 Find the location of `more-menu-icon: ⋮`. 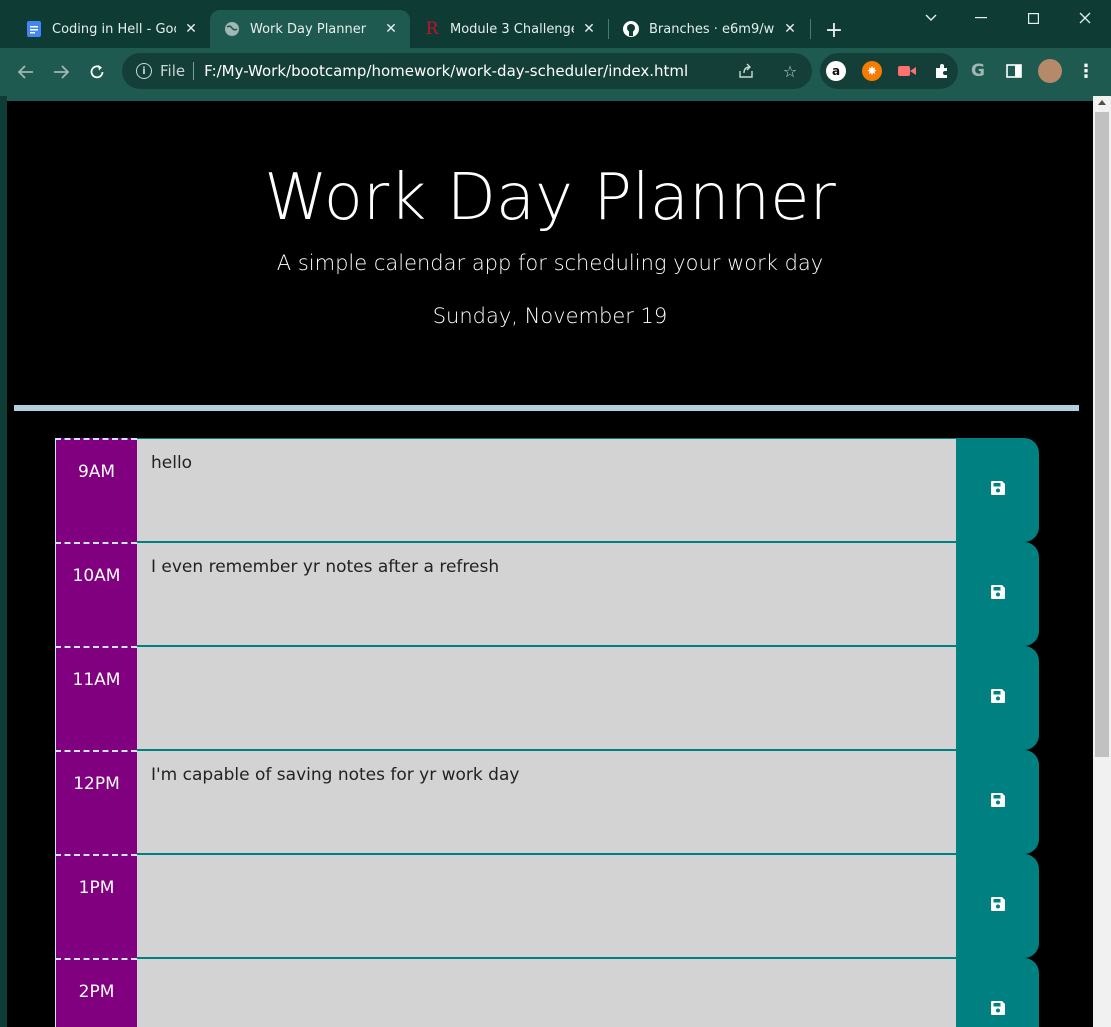

more-menu-icon: ⋮ is located at coordinates (1086, 71).